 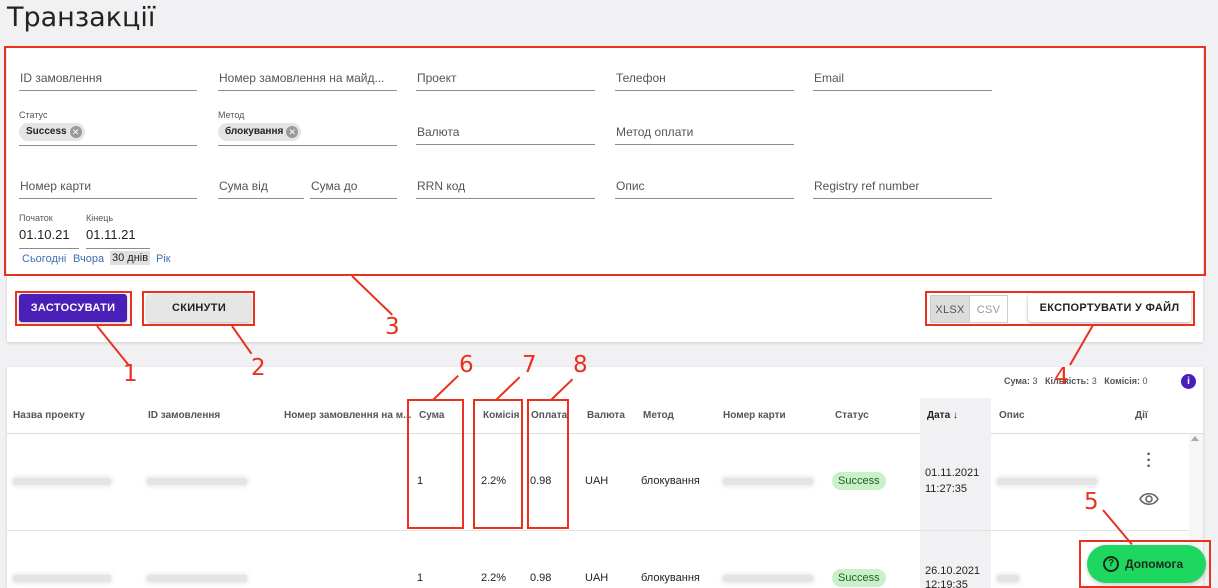 I want to click on col-card-number: Номер карти, so click(x=754, y=415).